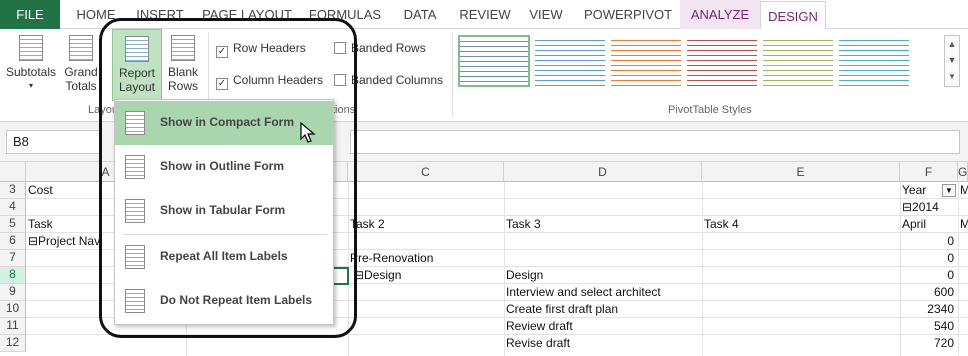 The image size is (968, 356). I want to click on cell-f8: 0, so click(929, 275).